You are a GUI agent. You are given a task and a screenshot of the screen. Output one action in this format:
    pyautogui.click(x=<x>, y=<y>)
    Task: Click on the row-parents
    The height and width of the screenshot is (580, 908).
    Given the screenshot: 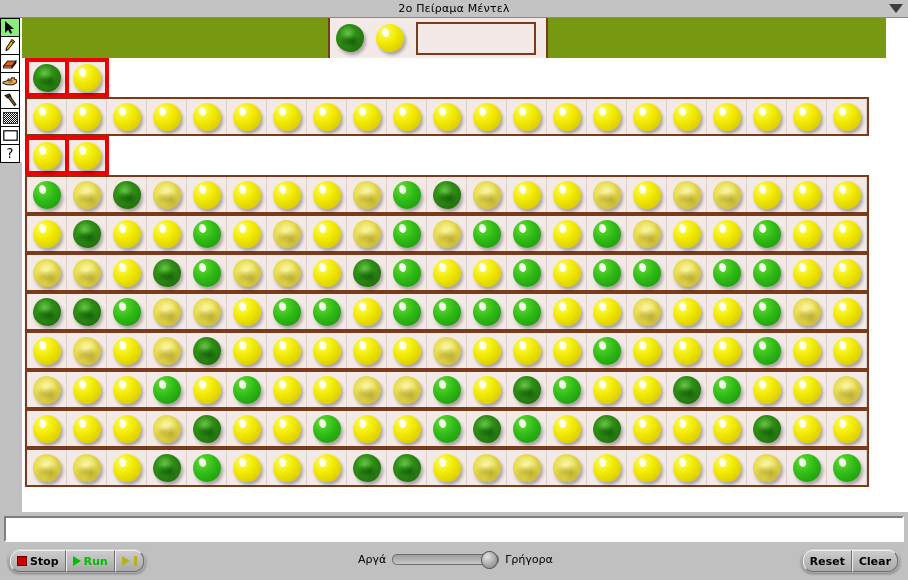 What is the action you would take?
    pyautogui.click(x=67, y=77)
    